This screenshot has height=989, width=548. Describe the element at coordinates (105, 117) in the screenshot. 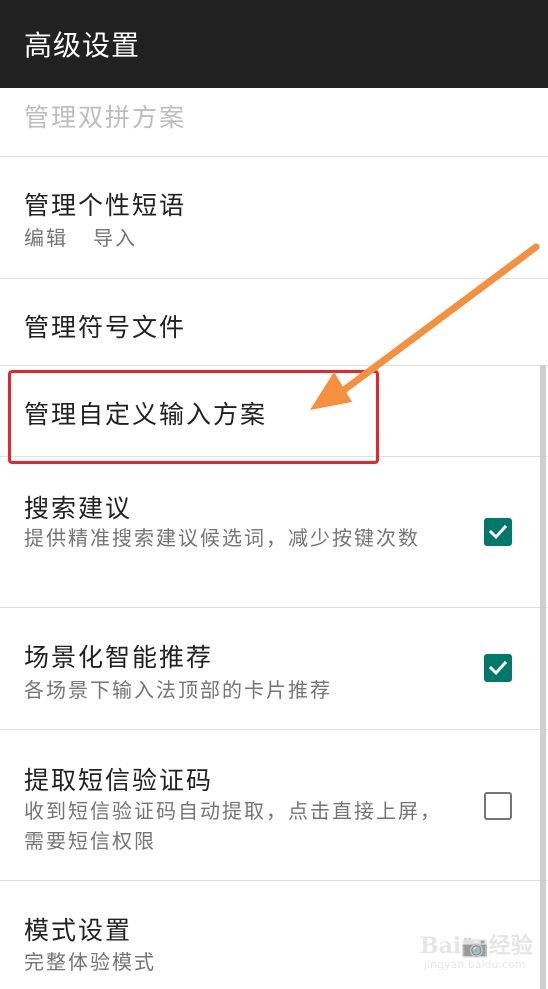

I see `pref-title: 管理双拼方案` at that location.